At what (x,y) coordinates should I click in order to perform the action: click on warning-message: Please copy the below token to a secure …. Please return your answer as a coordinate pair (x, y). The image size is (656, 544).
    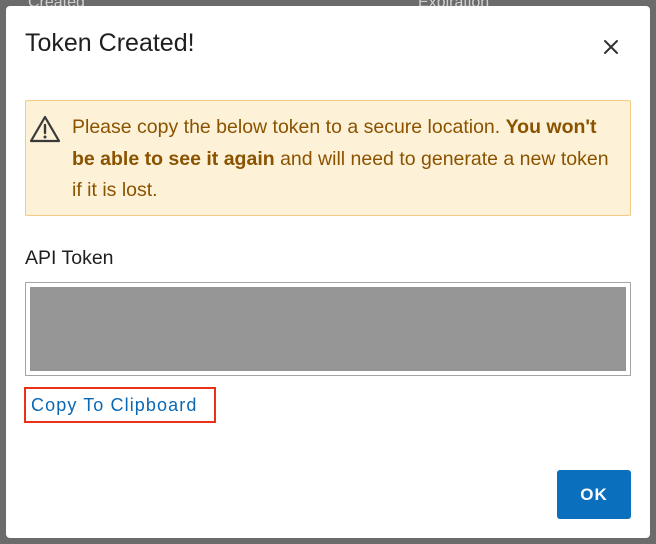
    Looking at the image, I should click on (346, 159).